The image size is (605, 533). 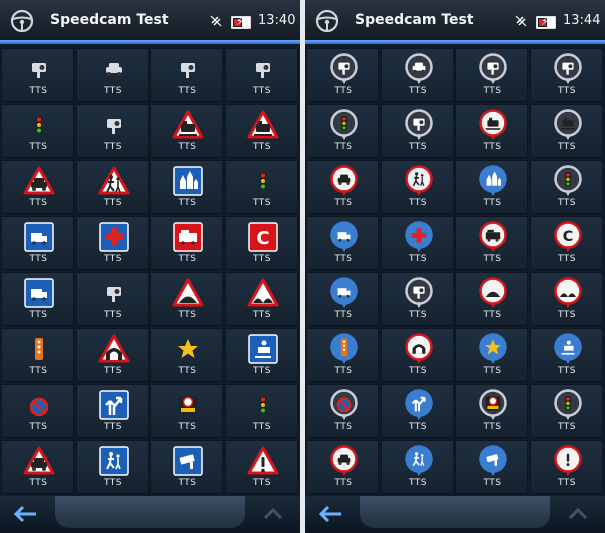 What do you see at coordinates (418, 404) in the screenshot?
I see `exit-ramp-pin-icon` at bounding box center [418, 404].